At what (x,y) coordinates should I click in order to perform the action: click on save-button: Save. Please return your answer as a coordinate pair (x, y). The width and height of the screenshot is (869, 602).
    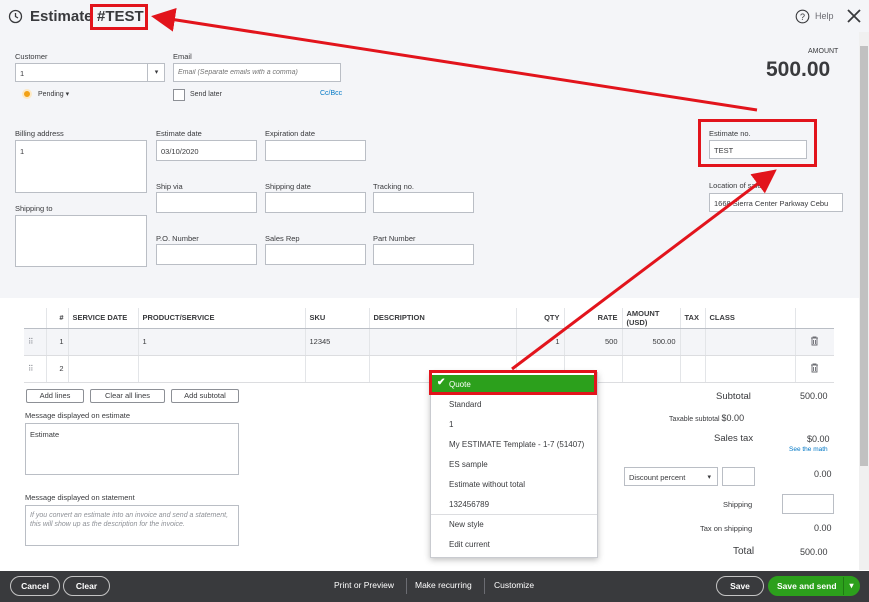
    Looking at the image, I should click on (740, 586).